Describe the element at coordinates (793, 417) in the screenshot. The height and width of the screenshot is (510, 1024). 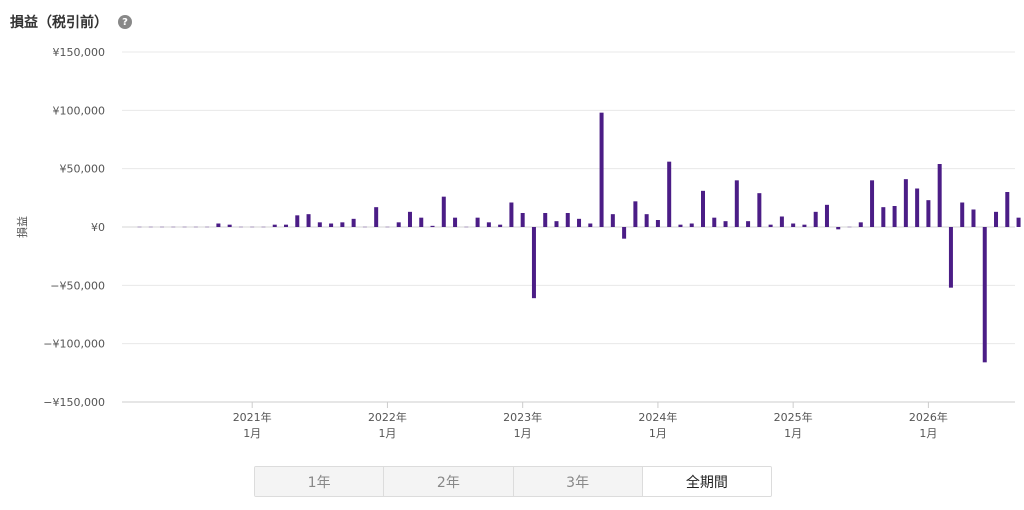
I see `x-tick-label-year: 2025年` at that location.